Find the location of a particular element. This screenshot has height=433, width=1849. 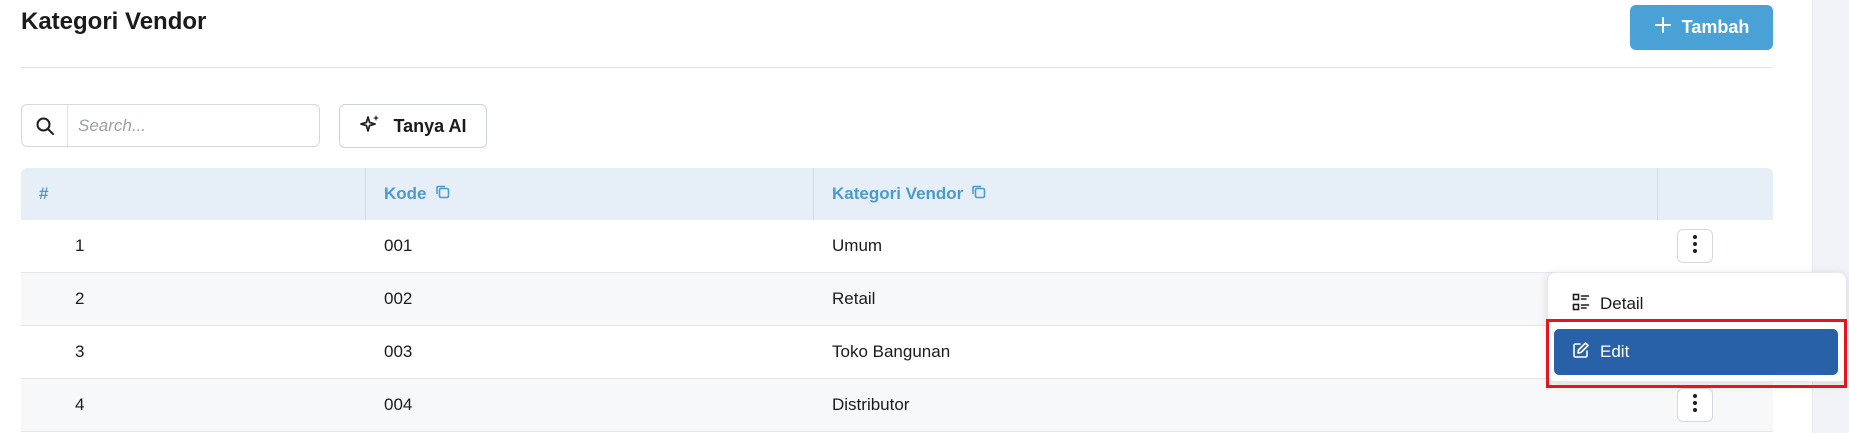

row-kategori: Distributor is located at coordinates (871, 404).